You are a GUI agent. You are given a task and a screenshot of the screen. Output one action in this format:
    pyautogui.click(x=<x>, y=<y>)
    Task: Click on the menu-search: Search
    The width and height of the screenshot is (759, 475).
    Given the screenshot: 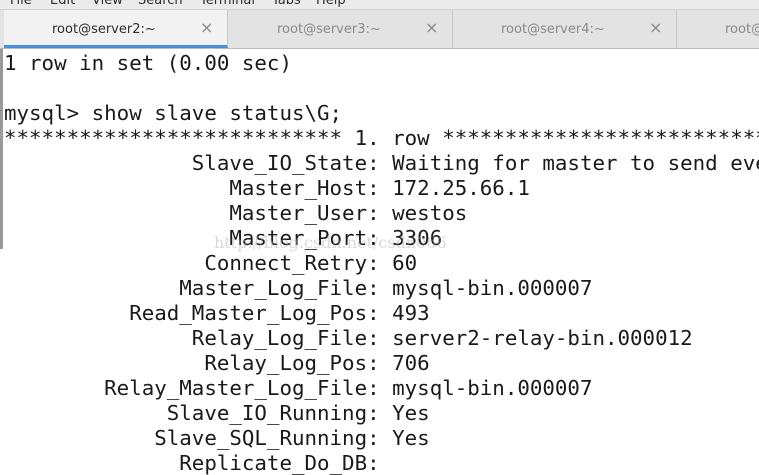 What is the action you would take?
    pyautogui.click(x=160, y=4)
    